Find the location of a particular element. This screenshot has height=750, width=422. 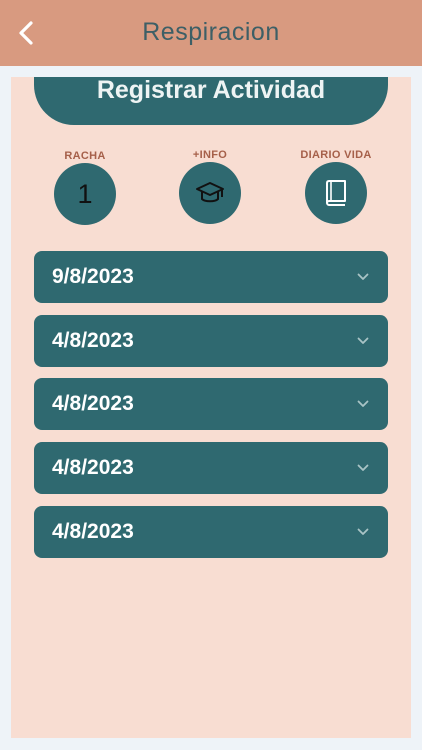

app-header: Respiracion is located at coordinates (211, 33).